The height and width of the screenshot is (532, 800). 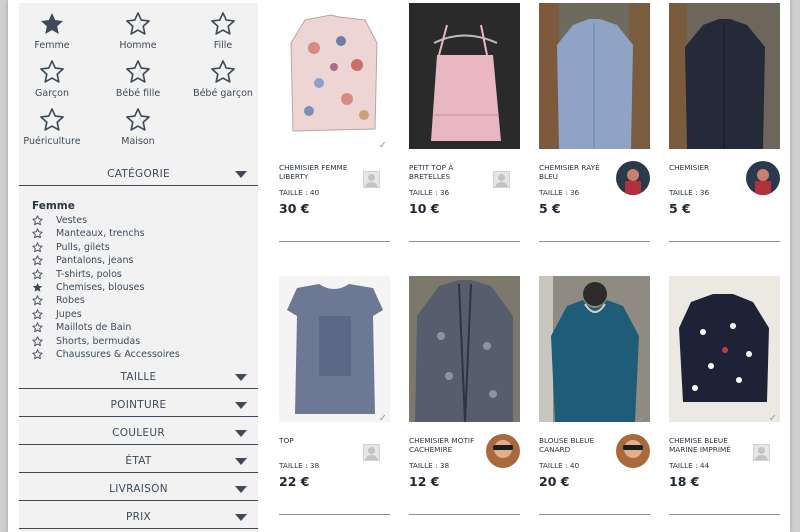 What do you see at coordinates (142, 274) in the screenshot?
I see `subcategory-tshirts: T-shirts, polos` at bounding box center [142, 274].